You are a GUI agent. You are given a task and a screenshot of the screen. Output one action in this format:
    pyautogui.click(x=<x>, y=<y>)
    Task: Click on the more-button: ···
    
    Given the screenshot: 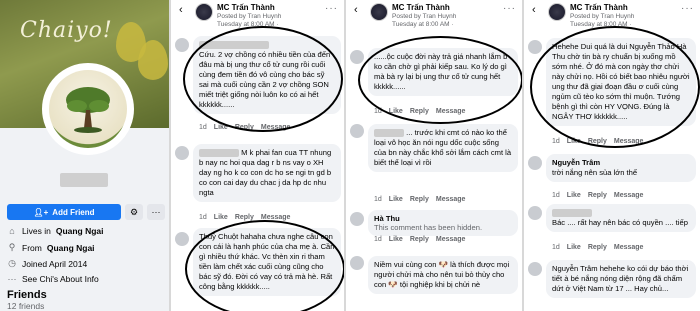 What is the action you would take?
    pyautogui.click(x=156, y=212)
    